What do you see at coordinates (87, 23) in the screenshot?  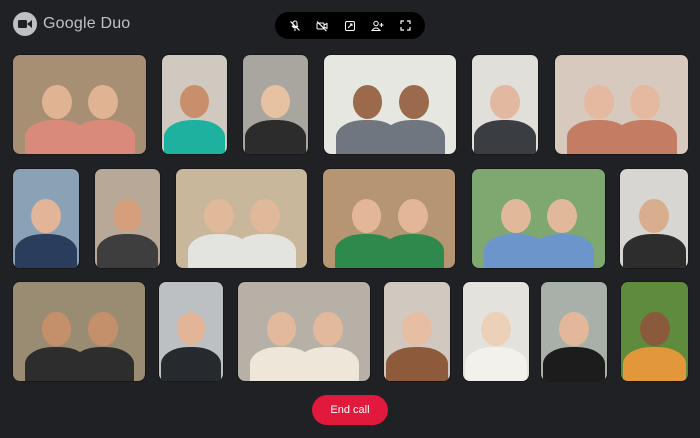 I see `app-title: Google Duo` at bounding box center [87, 23].